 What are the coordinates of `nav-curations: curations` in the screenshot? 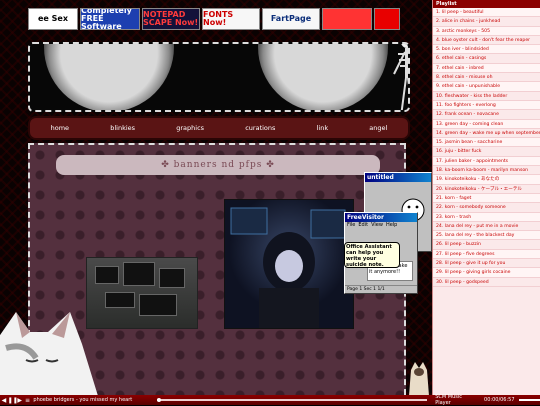 It's located at (260, 128).